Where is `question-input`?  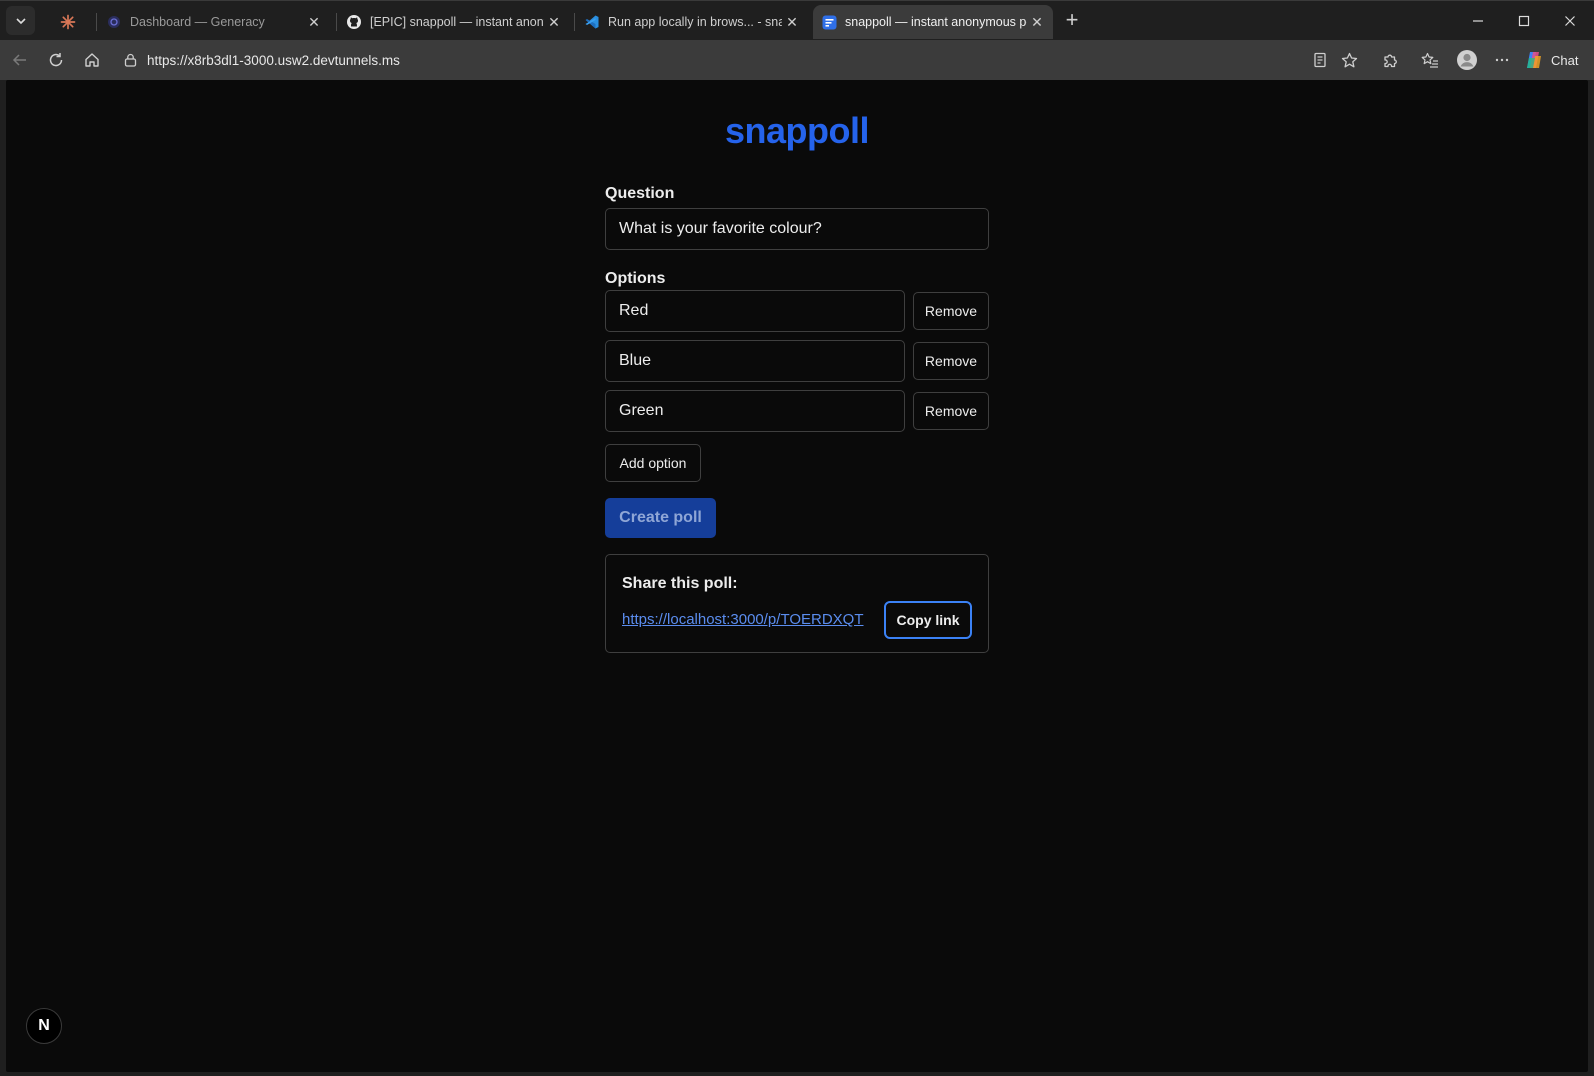
question-input is located at coordinates (797, 229).